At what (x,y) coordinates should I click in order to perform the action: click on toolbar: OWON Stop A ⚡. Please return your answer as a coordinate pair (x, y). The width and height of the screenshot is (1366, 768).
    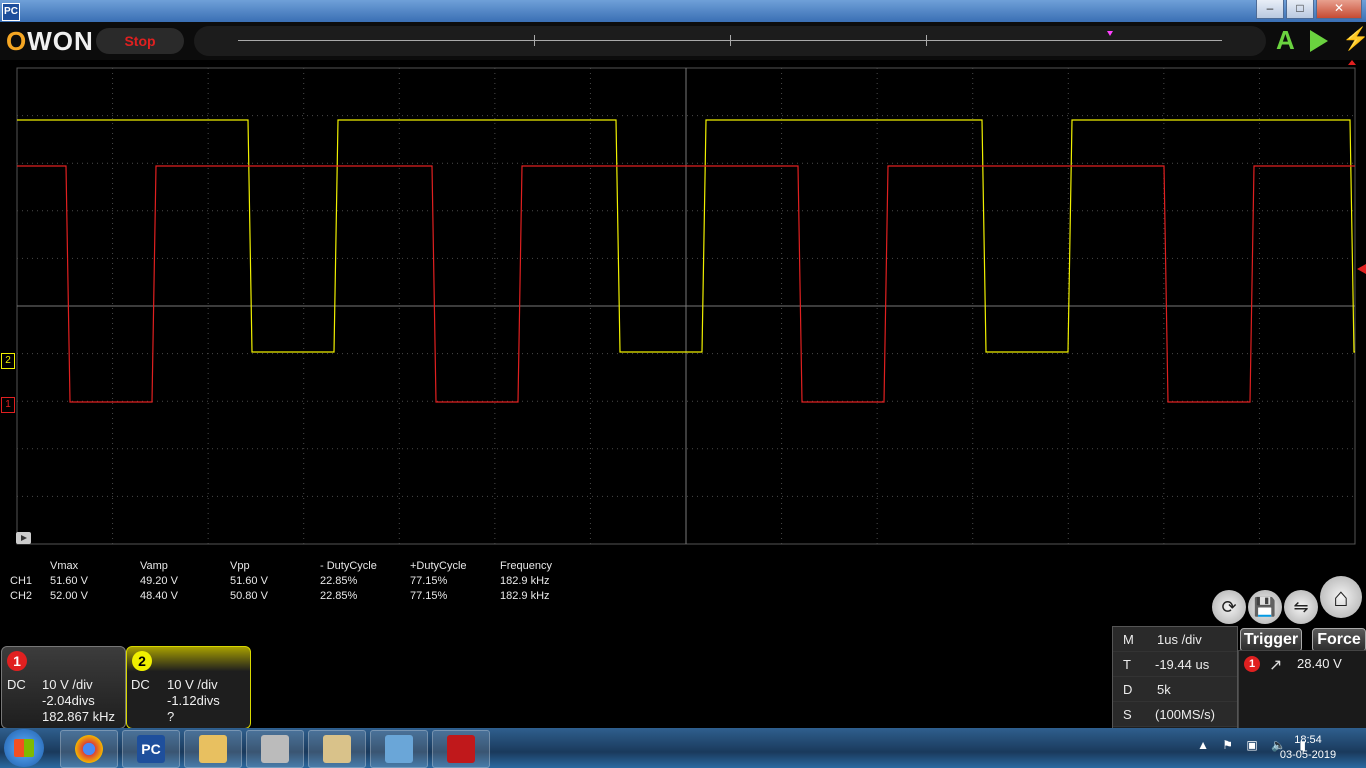
    Looking at the image, I should click on (683, 41).